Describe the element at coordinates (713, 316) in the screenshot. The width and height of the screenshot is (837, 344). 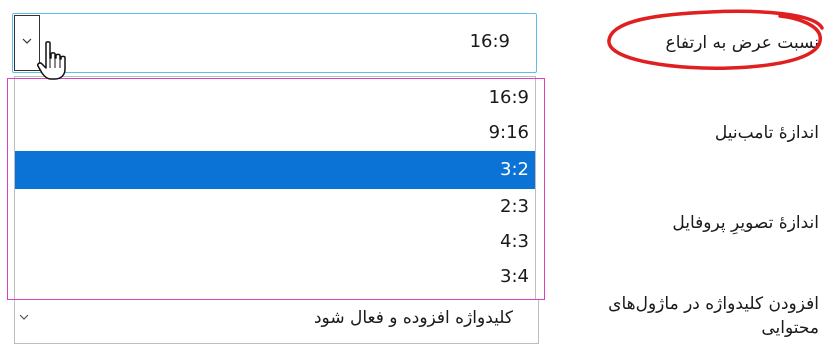
I see `keyword-in-modules-label: افزودن کلیدواژه در ماژول‌های محتوایی` at that location.